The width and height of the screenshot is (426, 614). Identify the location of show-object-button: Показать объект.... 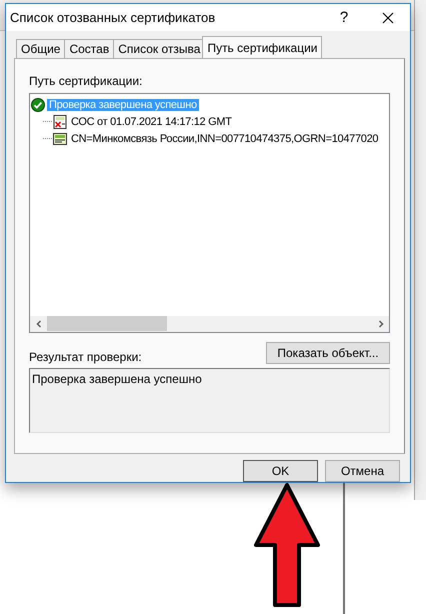
(328, 353).